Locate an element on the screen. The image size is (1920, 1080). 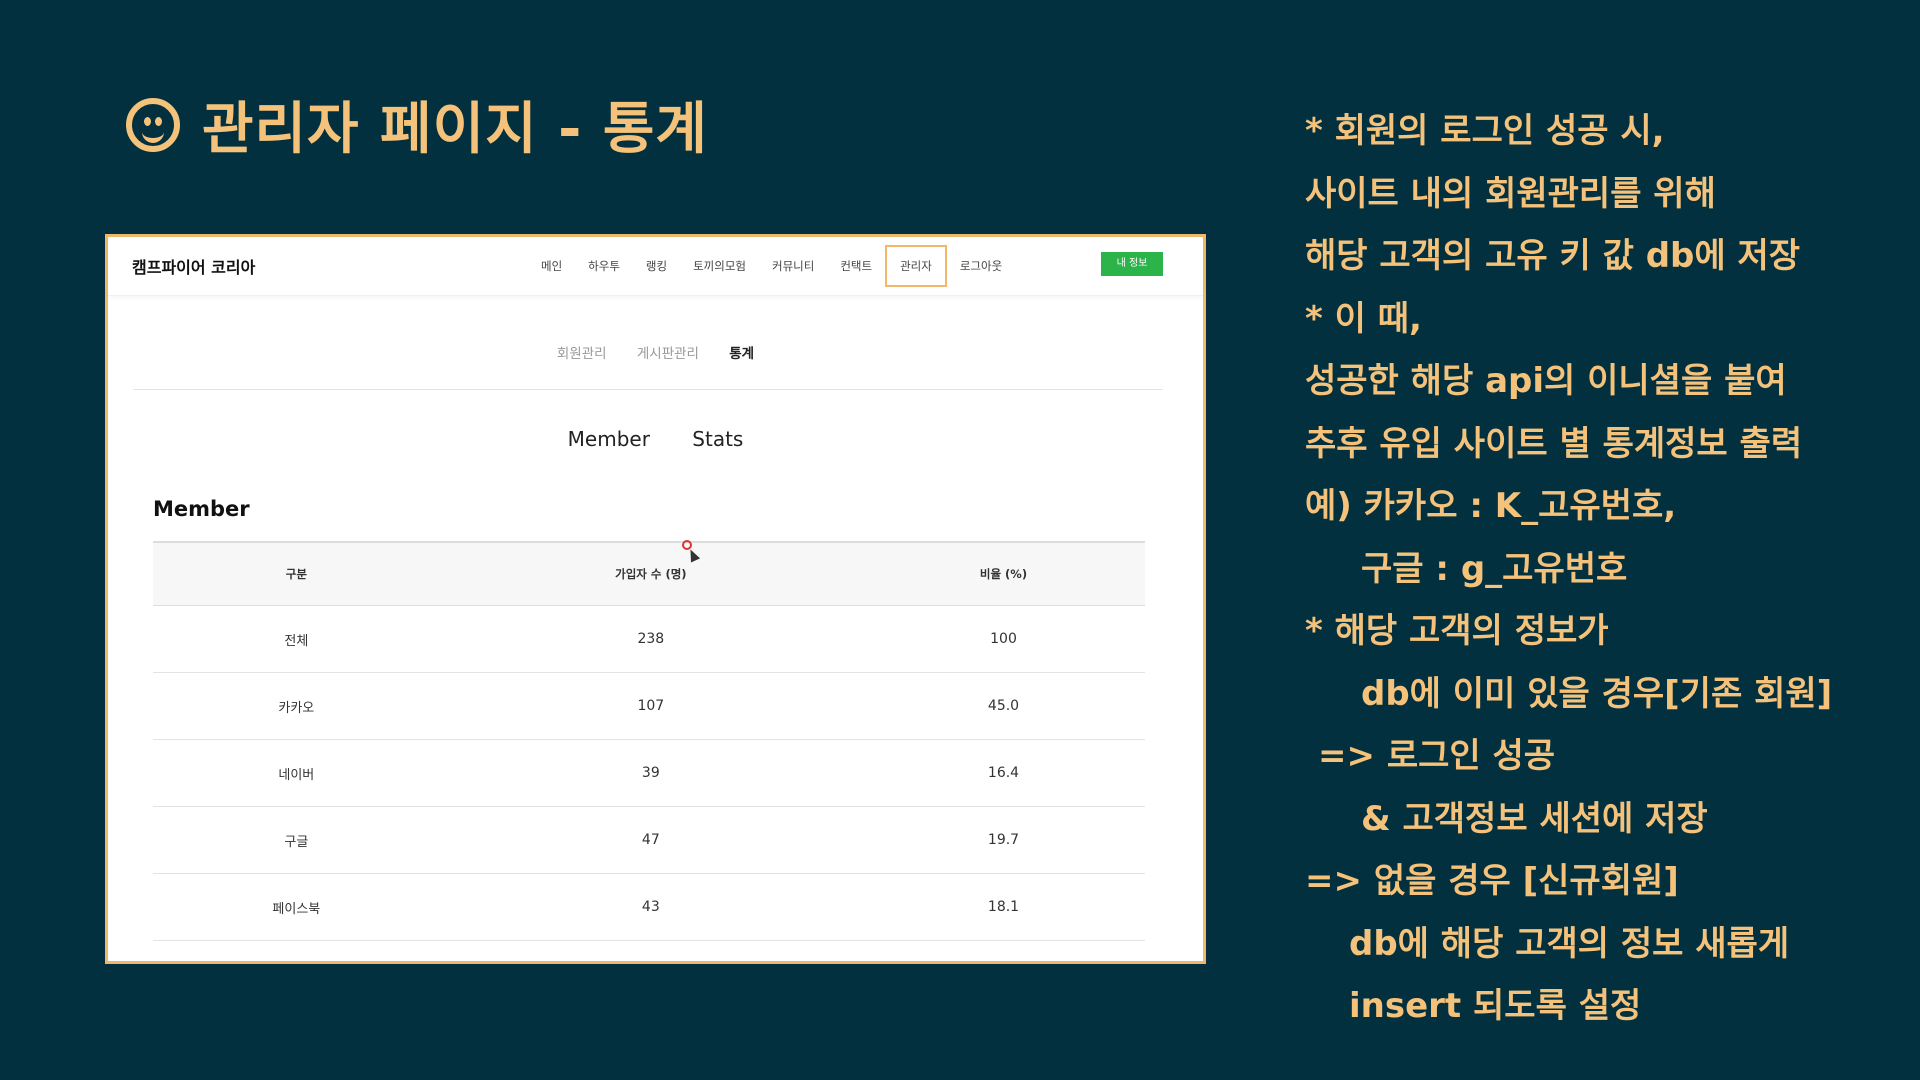
table-cell: 전체 is located at coordinates (296, 639).